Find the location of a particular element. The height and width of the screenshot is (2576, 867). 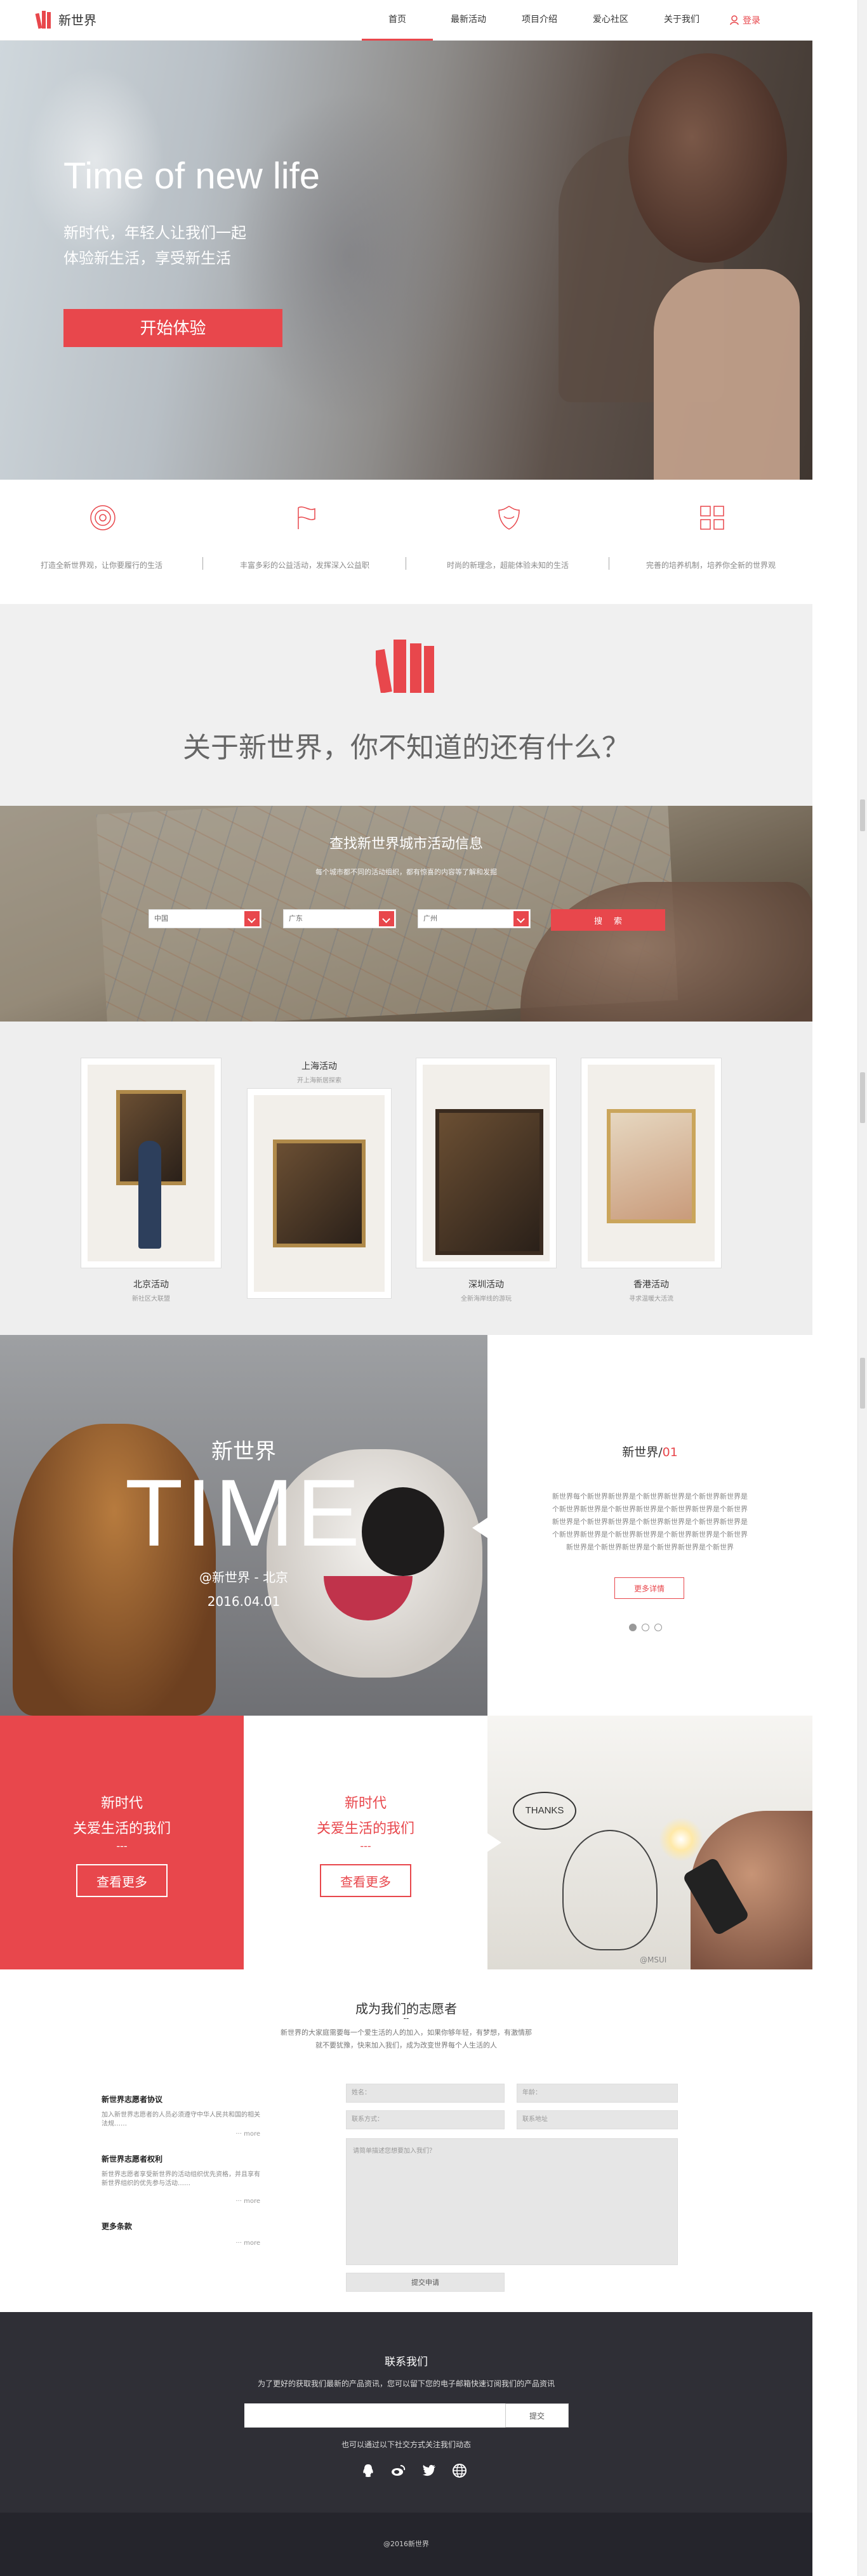

contact-subtitle: 为了更好的获取我们最新的产品资讯，您可以留下您的电子邮箱快速订阅我们的产品资讯 is located at coordinates (406, 2383).